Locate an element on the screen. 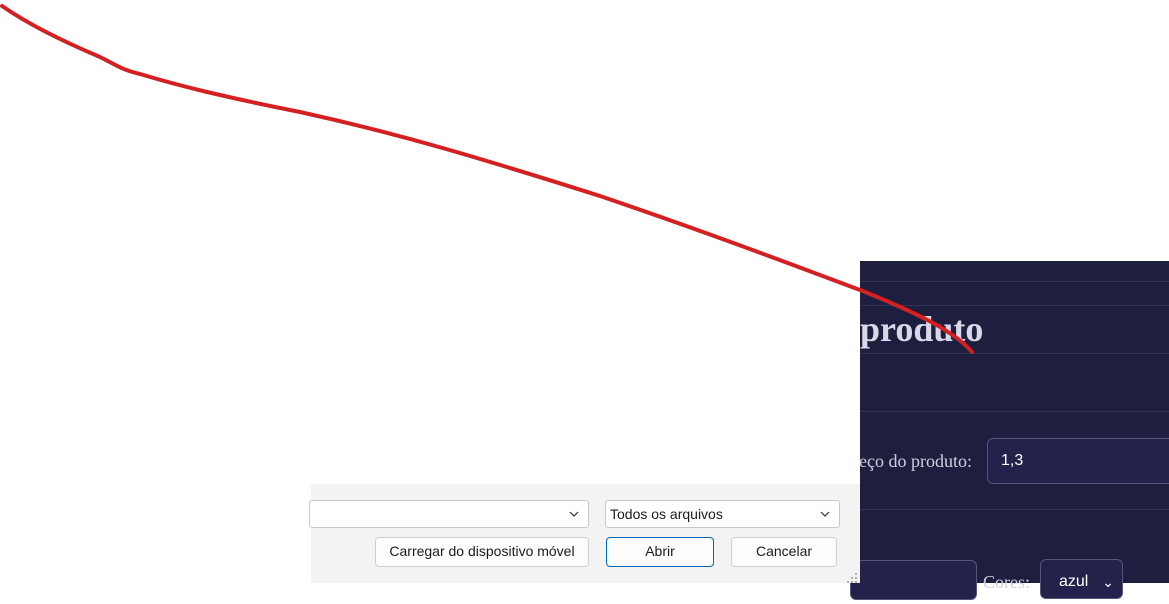  resize-grip-icon is located at coordinates (852, 577).